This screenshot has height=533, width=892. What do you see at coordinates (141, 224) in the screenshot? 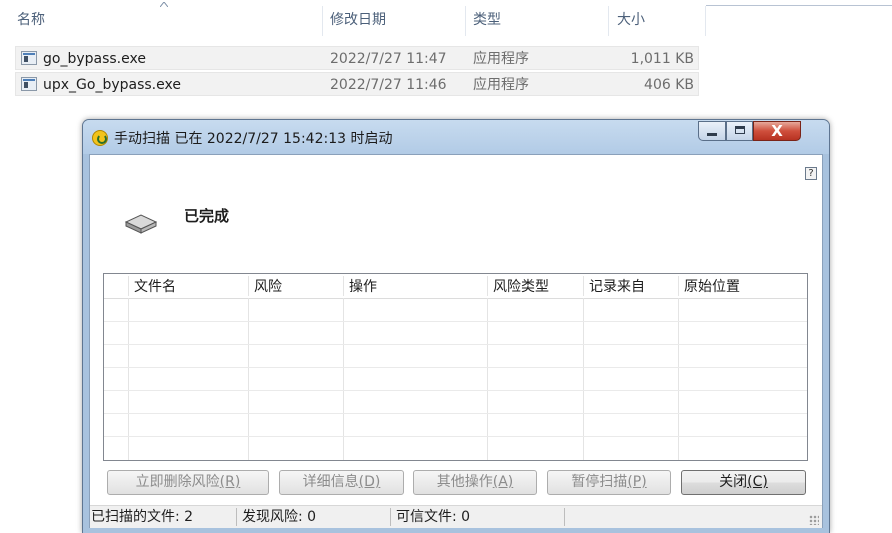
I see `hard-drive-icon` at bounding box center [141, 224].